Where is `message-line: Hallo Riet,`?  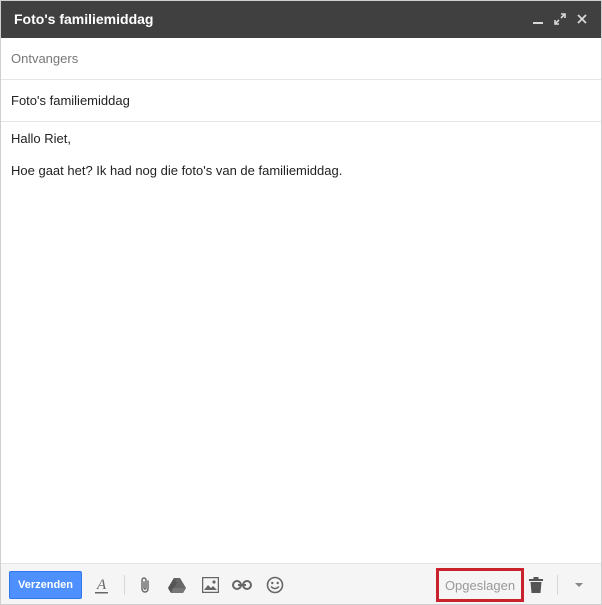 message-line: Hallo Riet, is located at coordinates (41, 138).